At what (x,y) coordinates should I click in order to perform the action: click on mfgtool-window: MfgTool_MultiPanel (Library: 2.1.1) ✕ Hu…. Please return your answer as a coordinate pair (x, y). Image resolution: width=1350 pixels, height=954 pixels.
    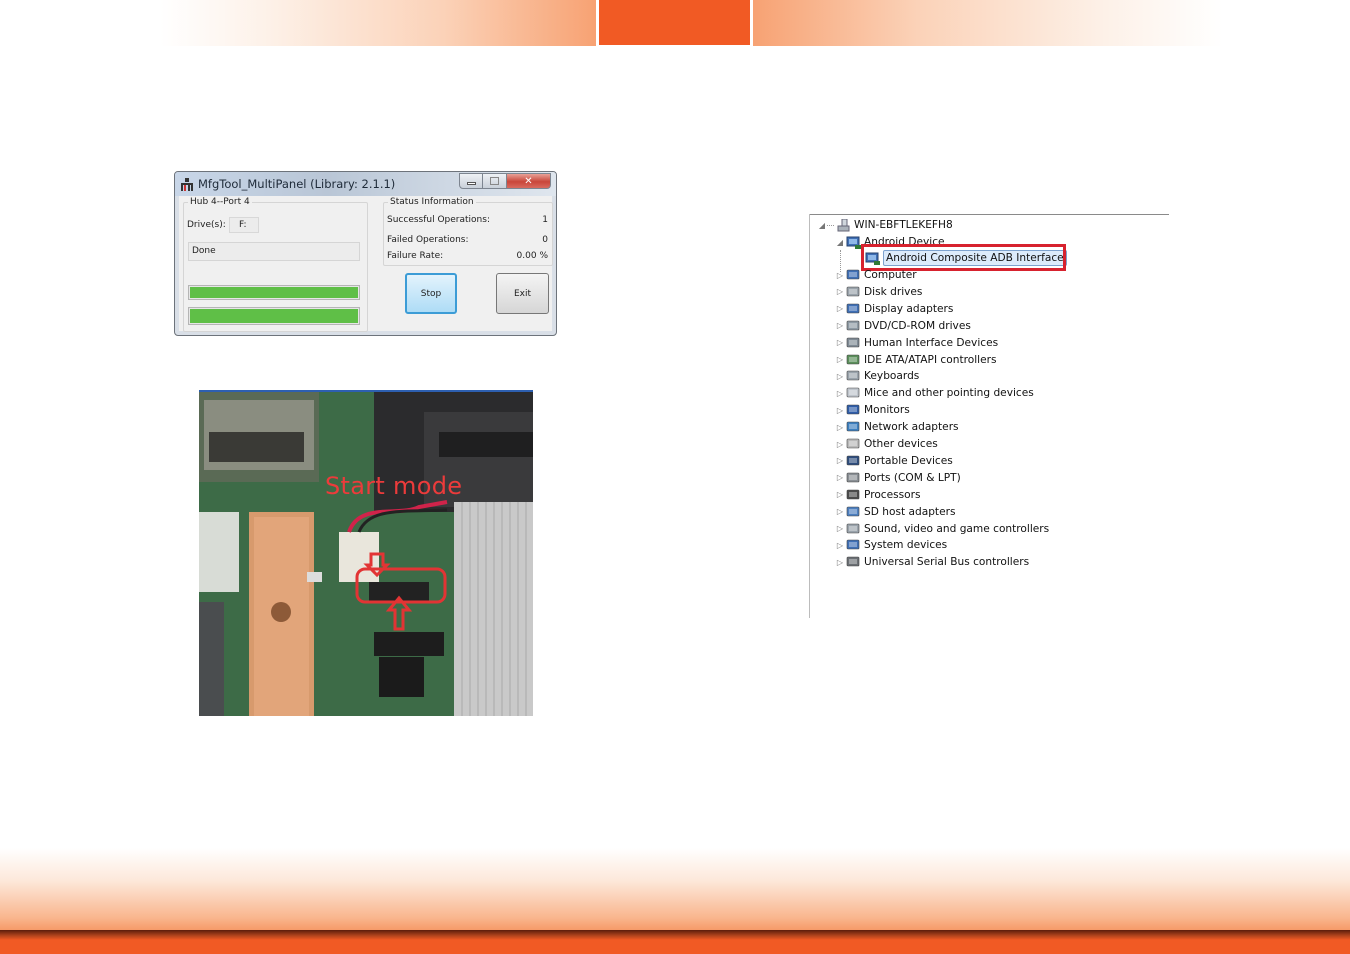
    Looking at the image, I should click on (365, 253).